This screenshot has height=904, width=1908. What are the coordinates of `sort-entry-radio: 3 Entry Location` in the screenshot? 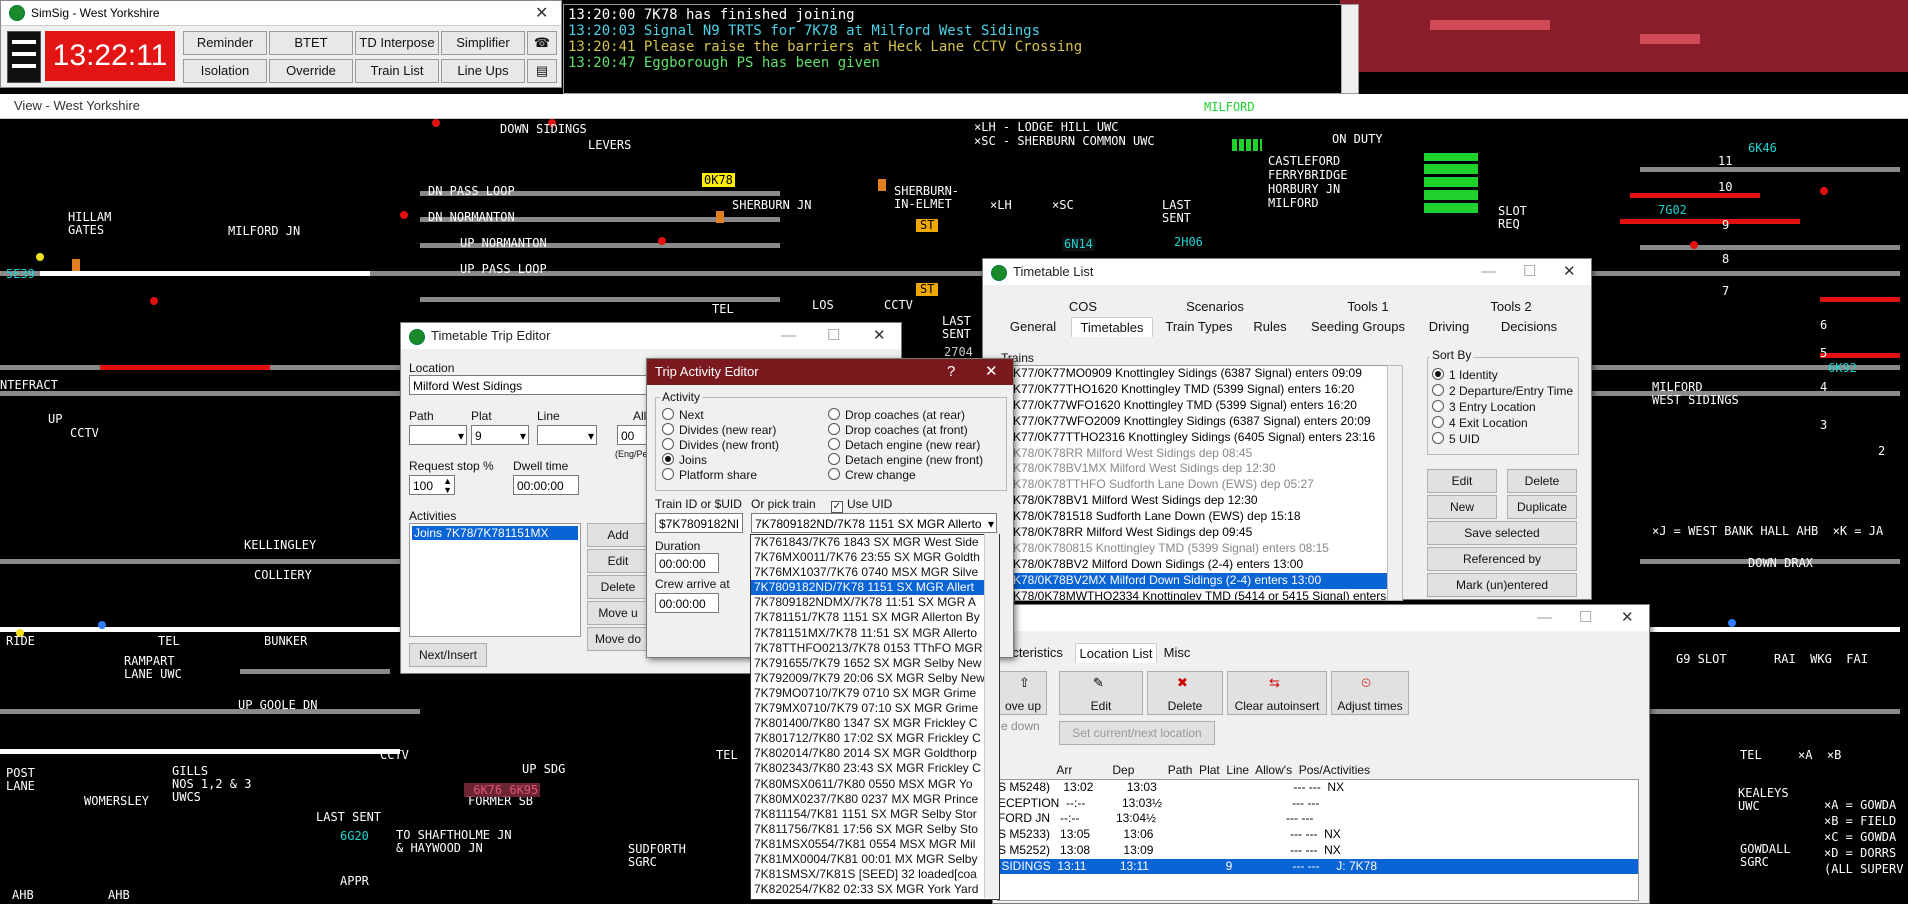 It's located at (1484, 407).